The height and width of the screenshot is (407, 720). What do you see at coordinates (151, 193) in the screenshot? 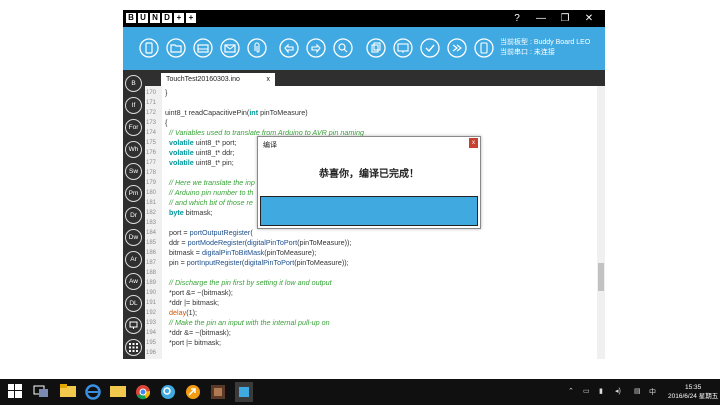
I see `line-number: 180` at bounding box center [151, 193].